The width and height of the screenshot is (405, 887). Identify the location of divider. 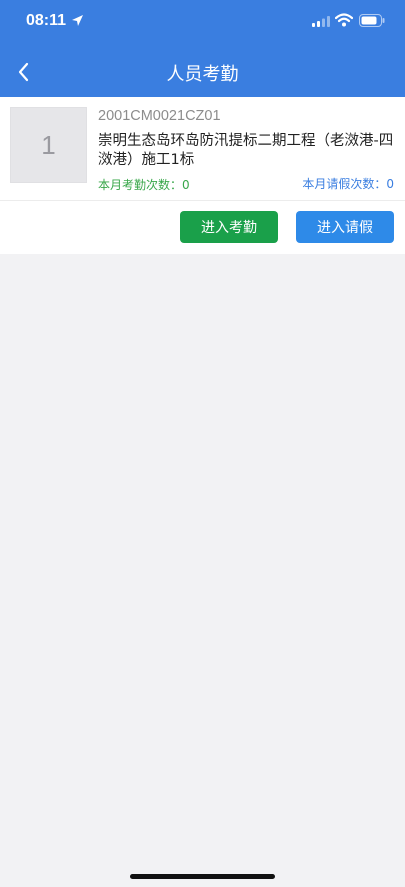
(202, 200).